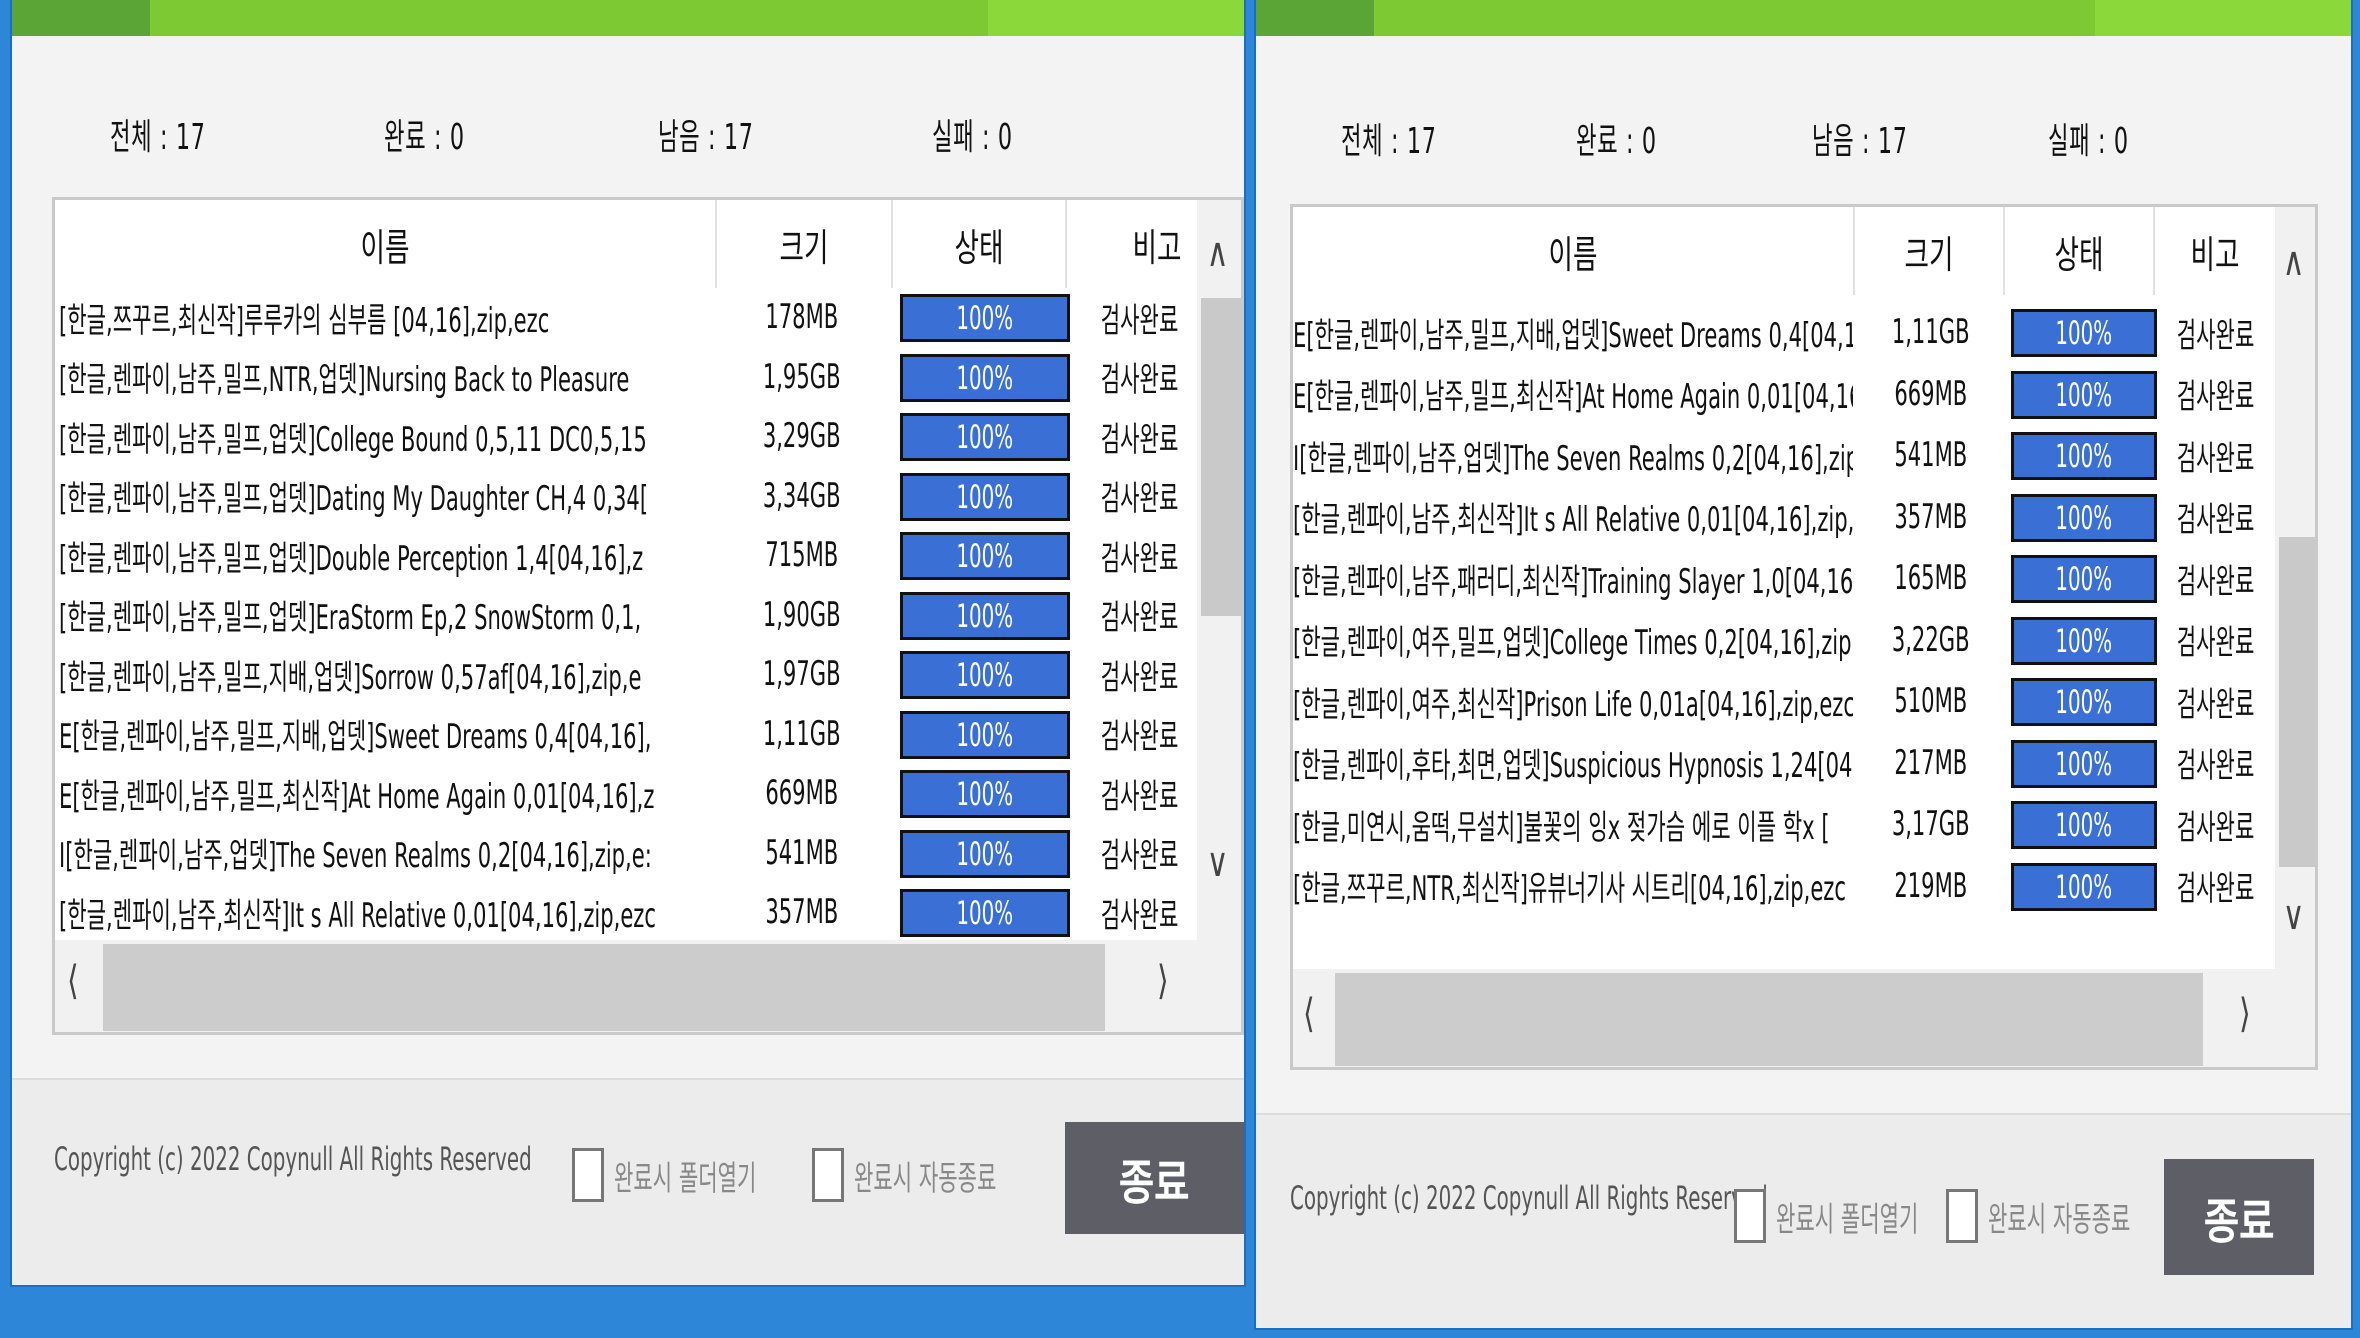 Image resolution: width=2360 pixels, height=1338 pixels. Describe the element at coordinates (802, 555) in the screenshot. I see `file-size: 715MB` at that location.